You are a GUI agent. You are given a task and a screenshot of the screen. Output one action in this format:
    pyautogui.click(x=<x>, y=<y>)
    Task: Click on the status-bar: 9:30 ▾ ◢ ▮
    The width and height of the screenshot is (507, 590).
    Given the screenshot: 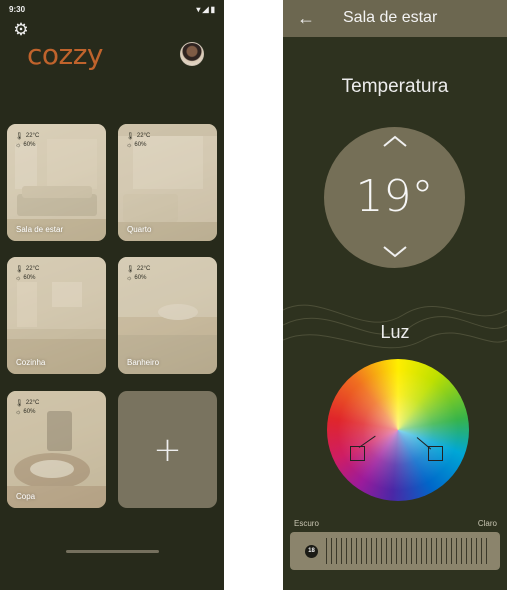 What is the action you would take?
    pyautogui.click(x=112, y=12)
    